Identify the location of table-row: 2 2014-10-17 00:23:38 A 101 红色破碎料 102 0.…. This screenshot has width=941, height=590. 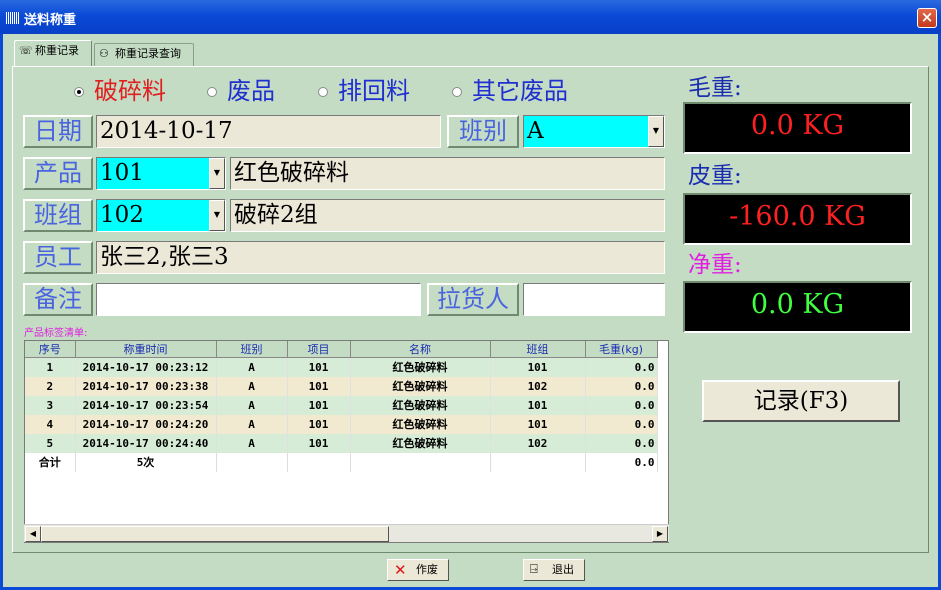
(341, 386).